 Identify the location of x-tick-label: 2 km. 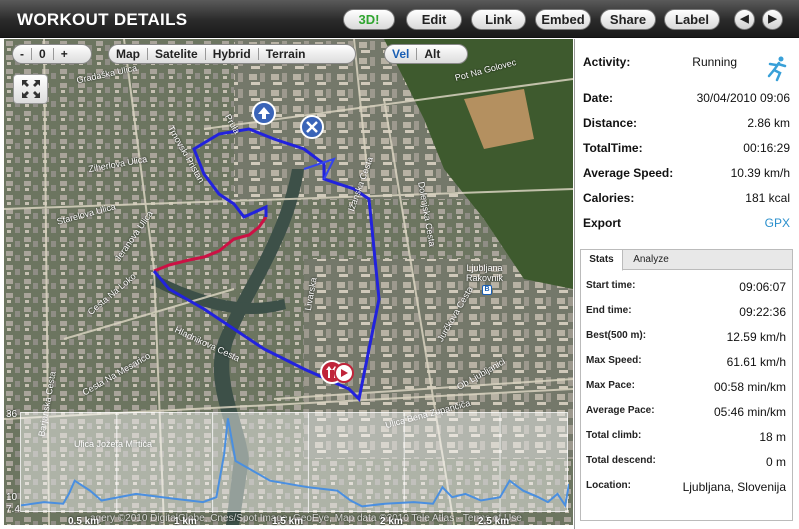
(391, 521).